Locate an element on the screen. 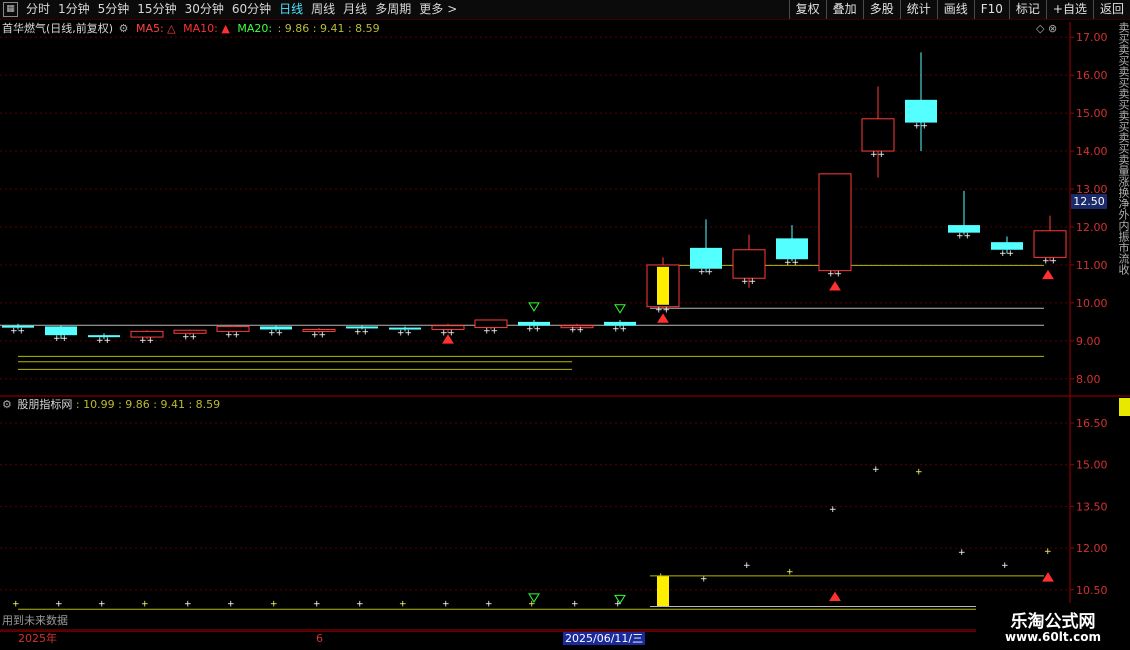 The width and height of the screenshot is (1130, 650). indicator-panel-tab is located at coordinates (1124, 407).